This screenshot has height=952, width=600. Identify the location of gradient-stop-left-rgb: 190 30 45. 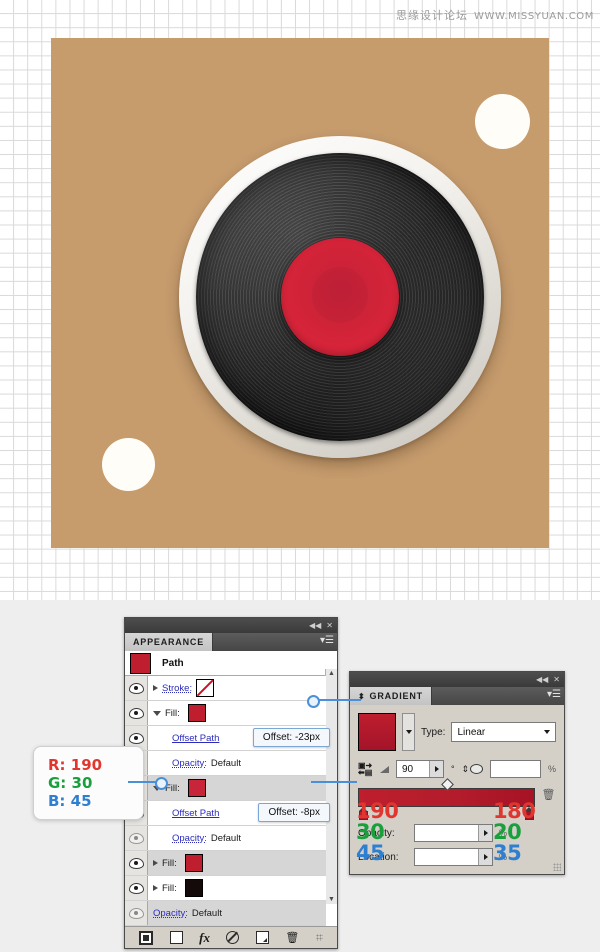
(377, 832).